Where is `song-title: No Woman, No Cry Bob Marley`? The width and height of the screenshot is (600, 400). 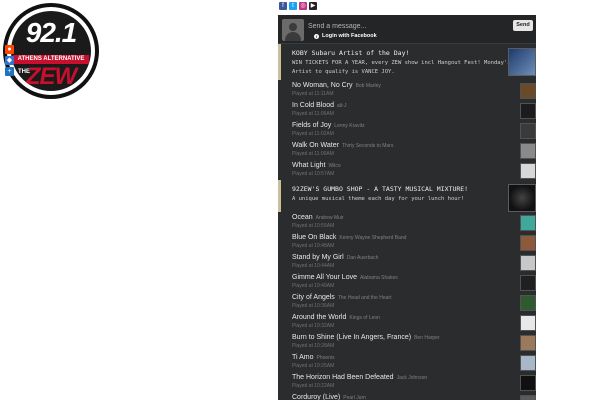
song-title: No Woman, No Cry Bob Marley is located at coordinates (336, 85).